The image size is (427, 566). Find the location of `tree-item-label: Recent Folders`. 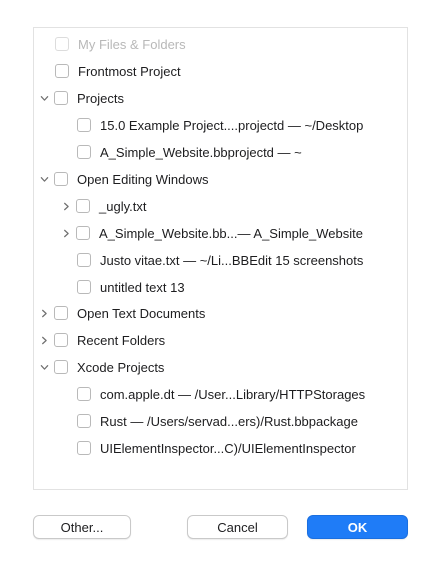

tree-item-label: Recent Folders is located at coordinates (121, 340).